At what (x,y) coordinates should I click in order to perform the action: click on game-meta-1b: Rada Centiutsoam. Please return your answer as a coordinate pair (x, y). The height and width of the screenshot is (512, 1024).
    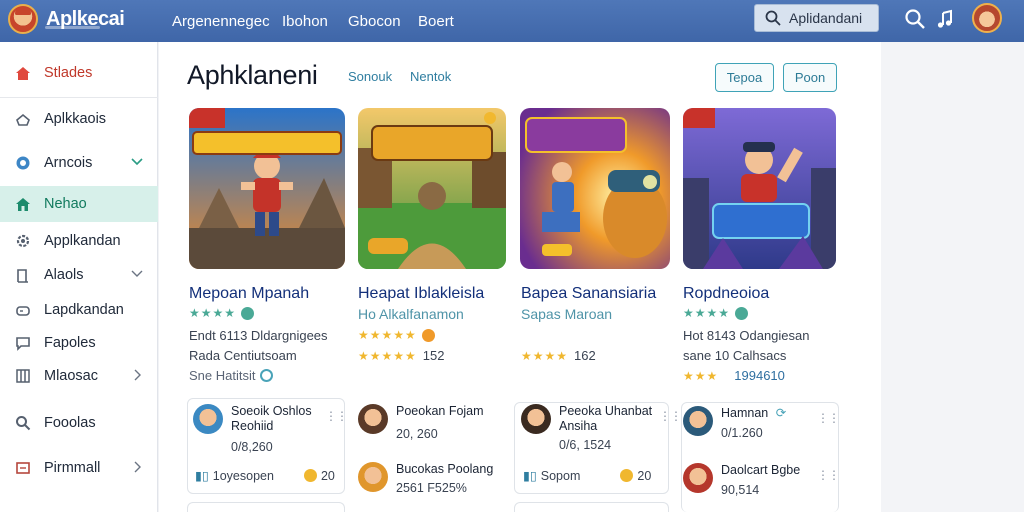
    Looking at the image, I should click on (243, 355).